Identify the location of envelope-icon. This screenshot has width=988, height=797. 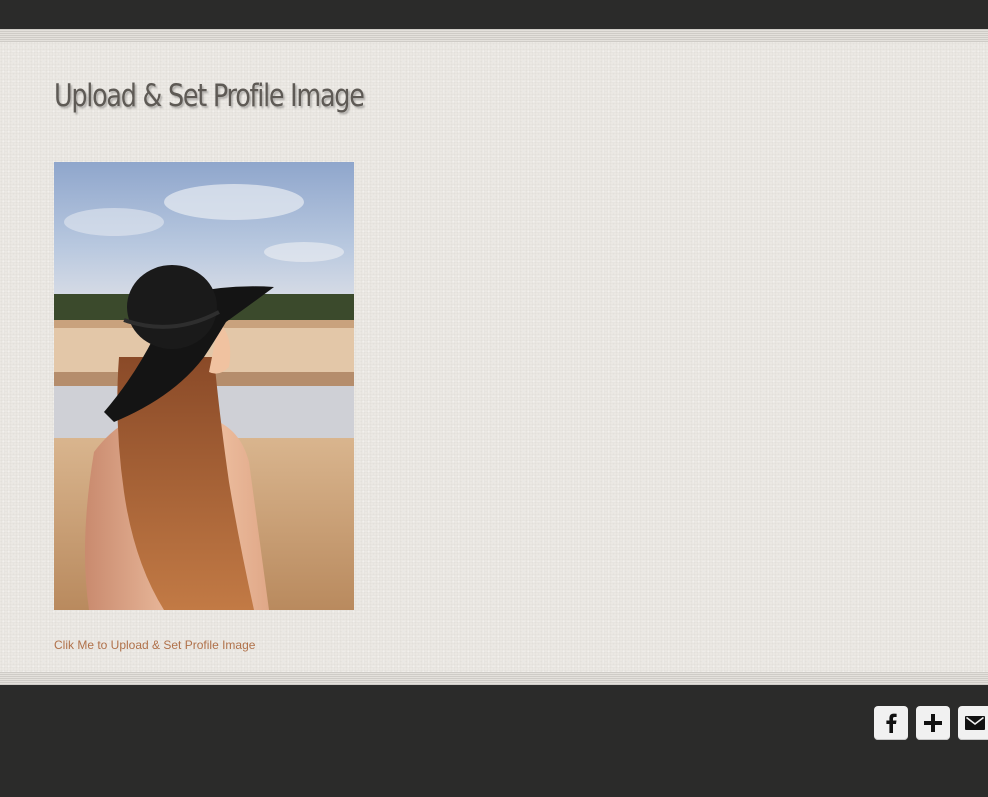
(975, 723).